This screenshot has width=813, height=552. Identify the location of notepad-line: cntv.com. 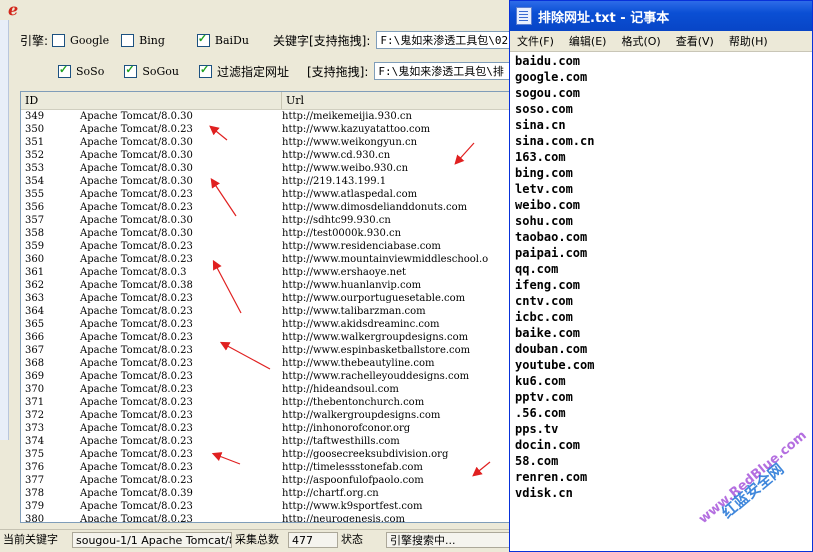
(544, 301).